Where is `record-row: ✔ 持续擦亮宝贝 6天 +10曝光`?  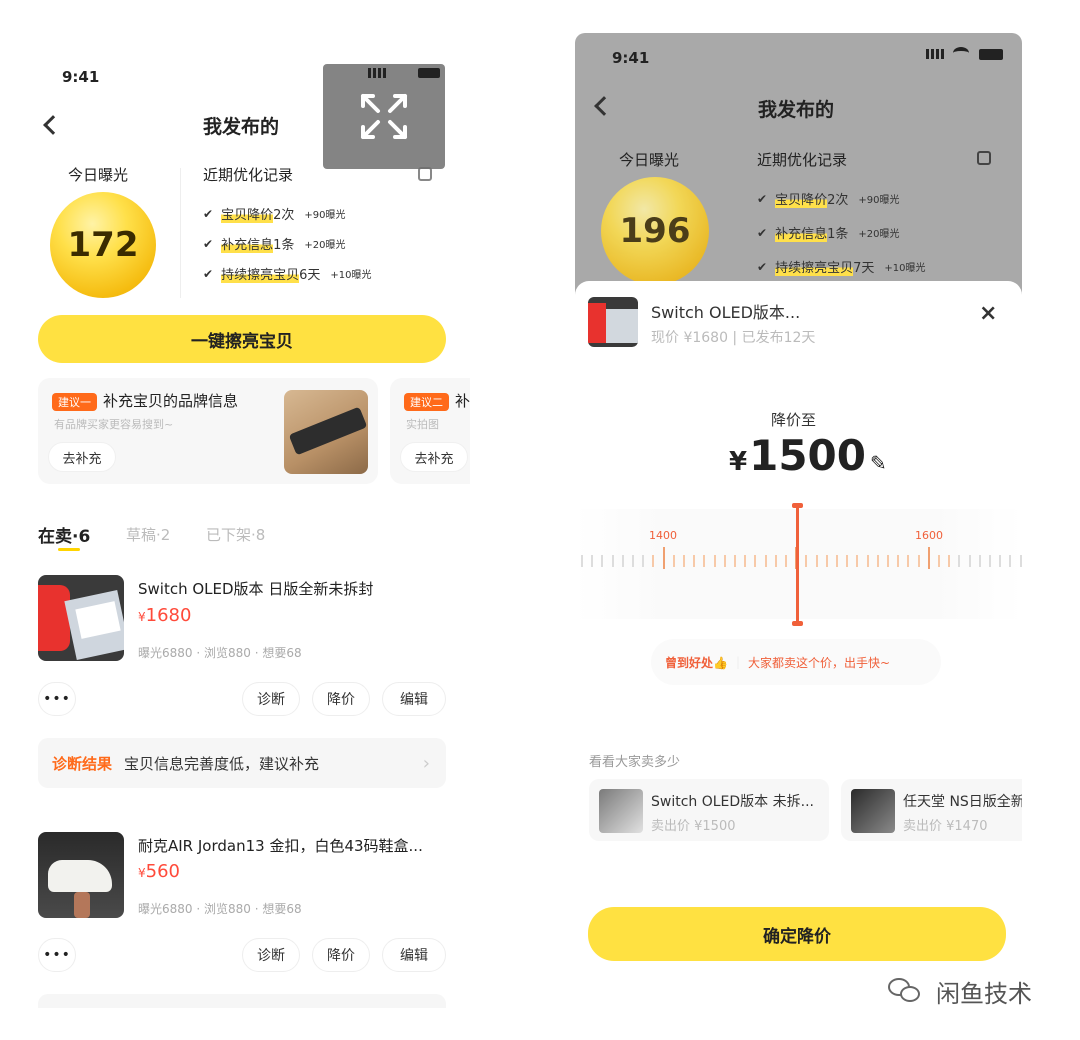
record-row: ✔ 持续擦亮宝贝 6天 +10曝光 is located at coordinates (287, 273).